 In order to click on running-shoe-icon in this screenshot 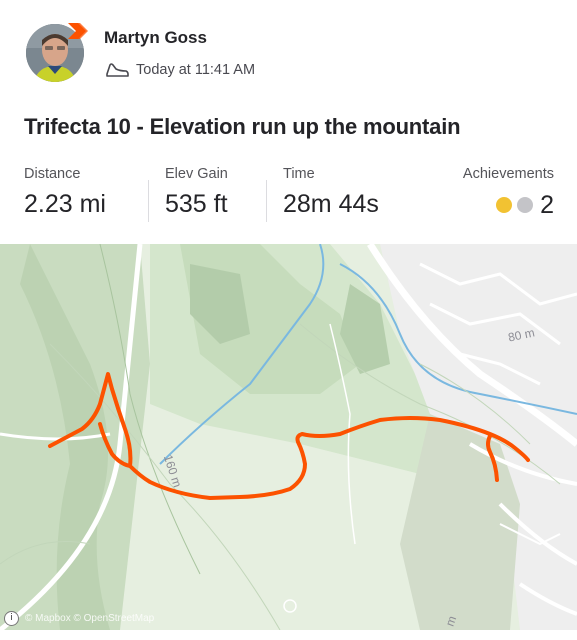, I will do `click(117, 70)`.